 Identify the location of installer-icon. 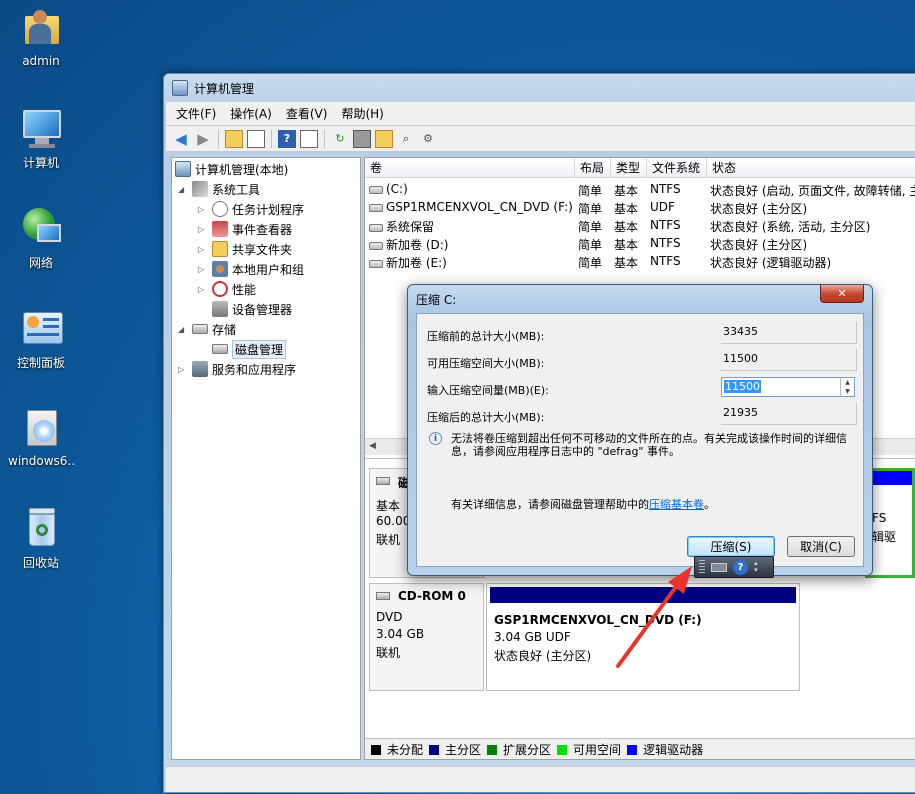
(41, 428).